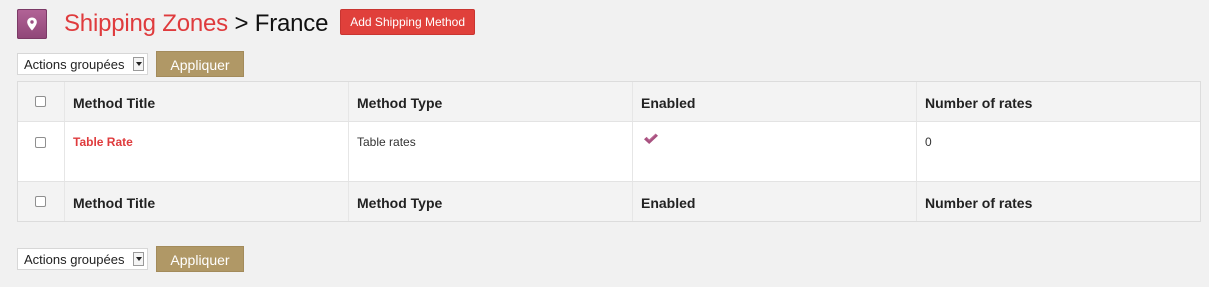 The image size is (1209, 287). I want to click on select-all-cell-footer, so click(41, 201).